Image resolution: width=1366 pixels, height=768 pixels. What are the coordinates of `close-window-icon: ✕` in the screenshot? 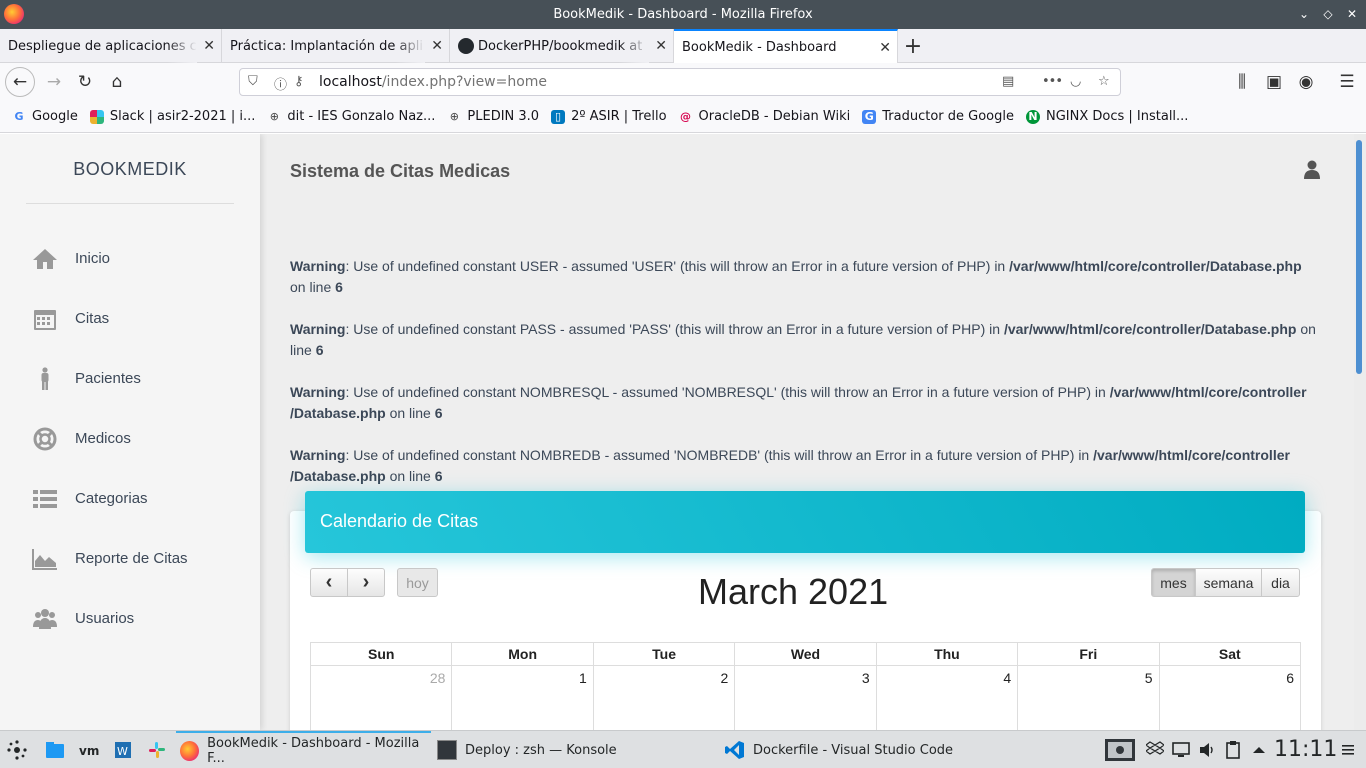 It's located at (1352, 14).